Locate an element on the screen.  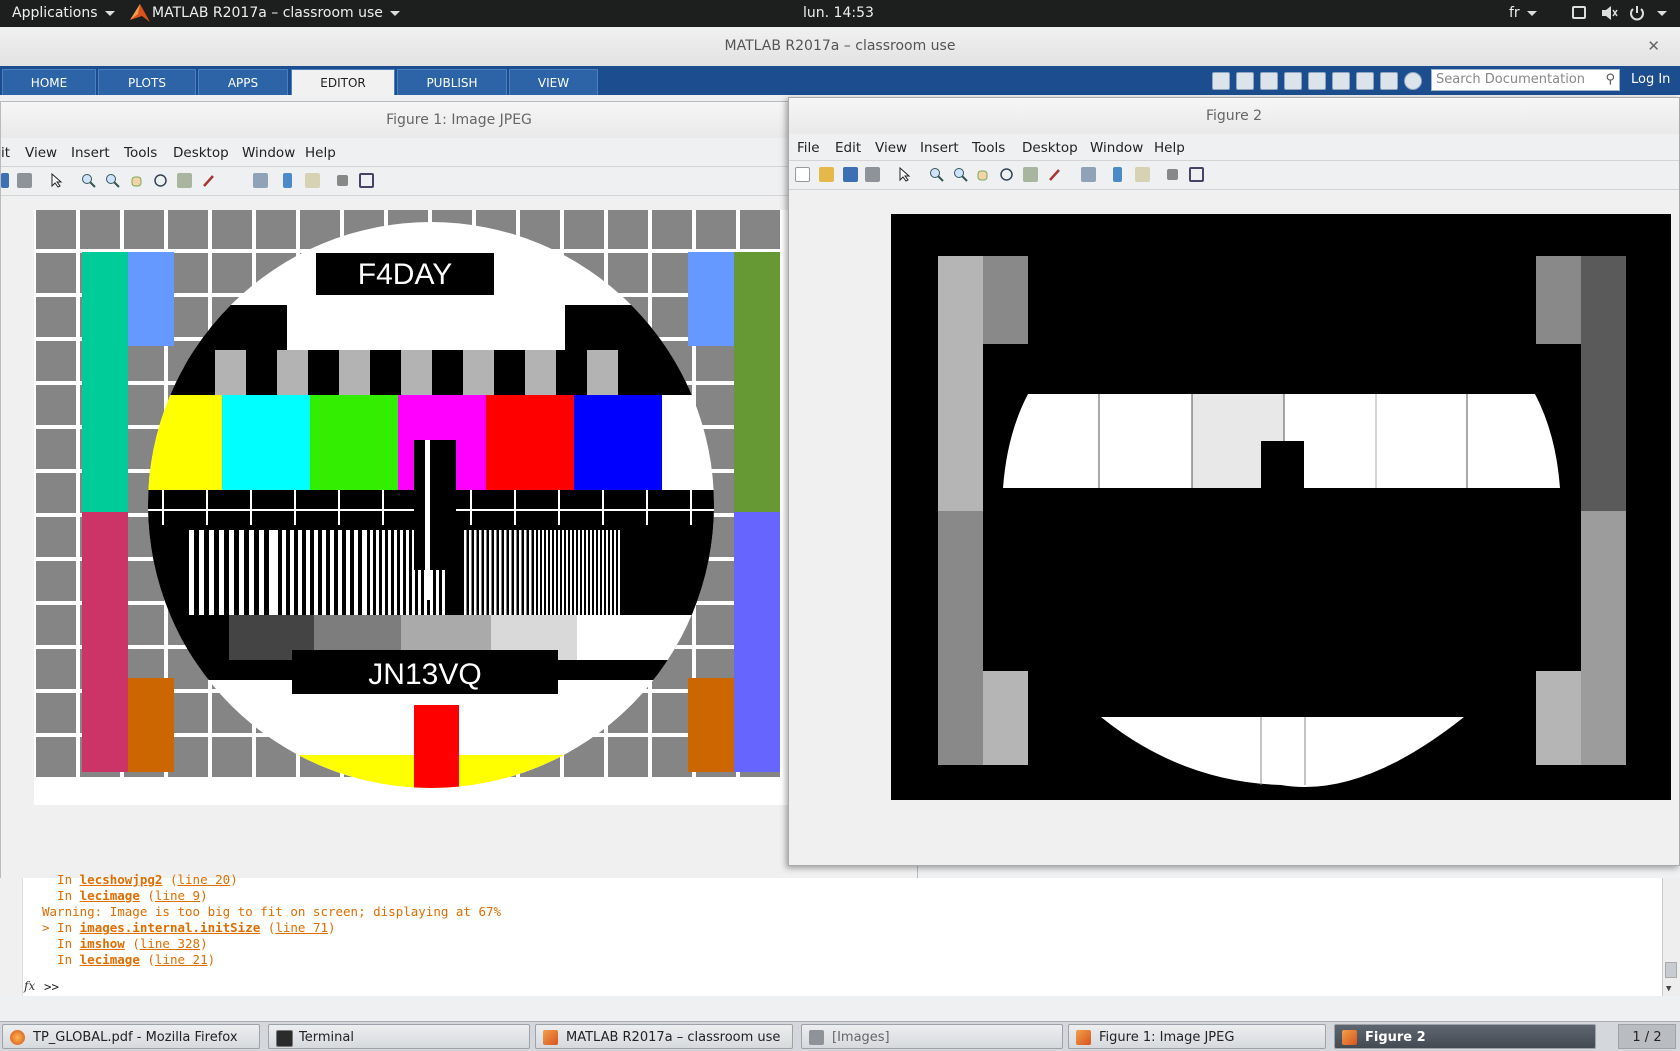
new-file-icon is located at coordinates (1221, 81).